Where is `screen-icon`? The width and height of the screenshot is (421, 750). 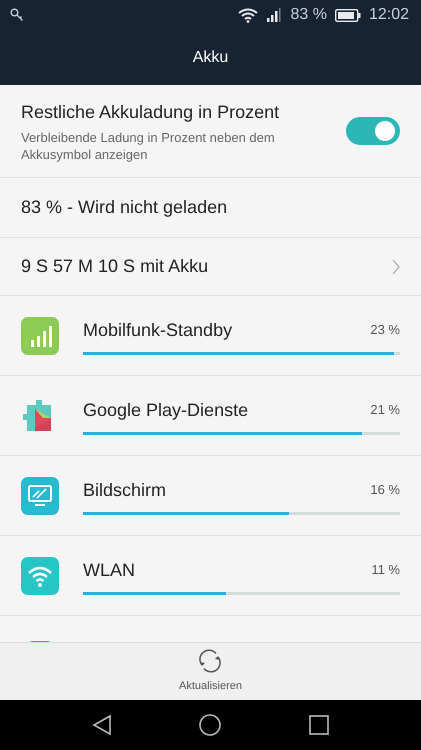
screen-icon is located at coordinates (40, 495).